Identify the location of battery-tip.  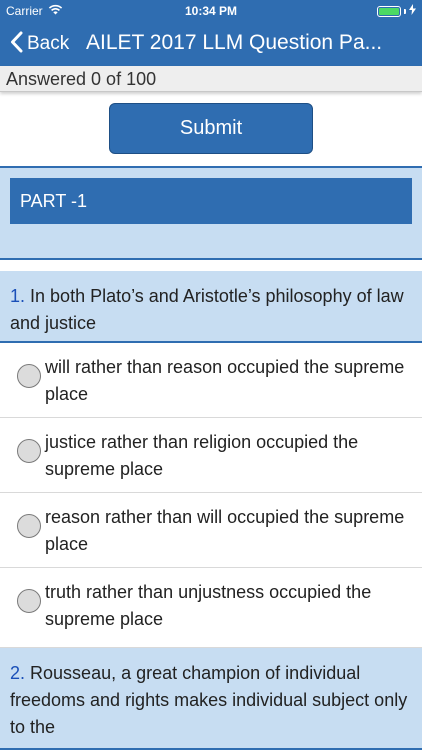
(405, 11).